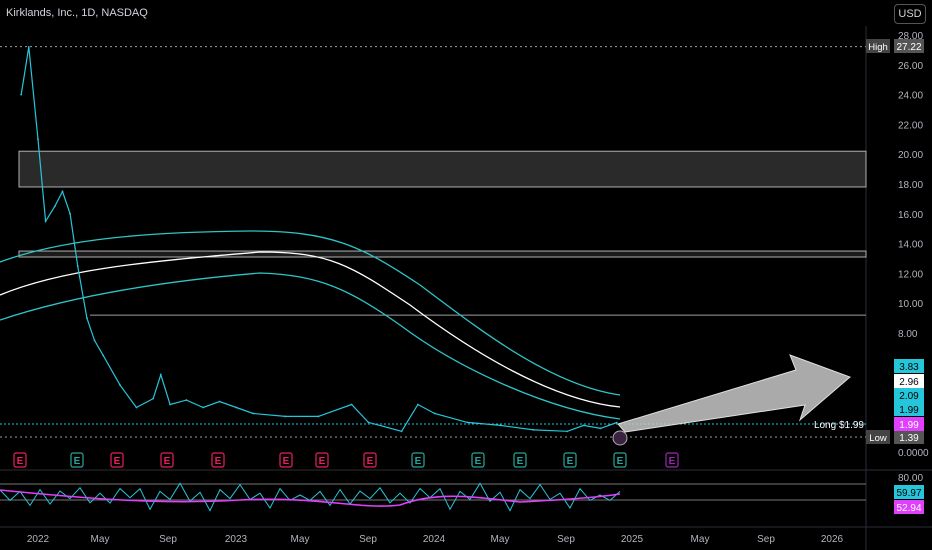 The height and width of the screenshot is (550, 932). Describe the element at coordinates (878, 438) in the screenshot. I see `low-tag-label: Low` at that location.